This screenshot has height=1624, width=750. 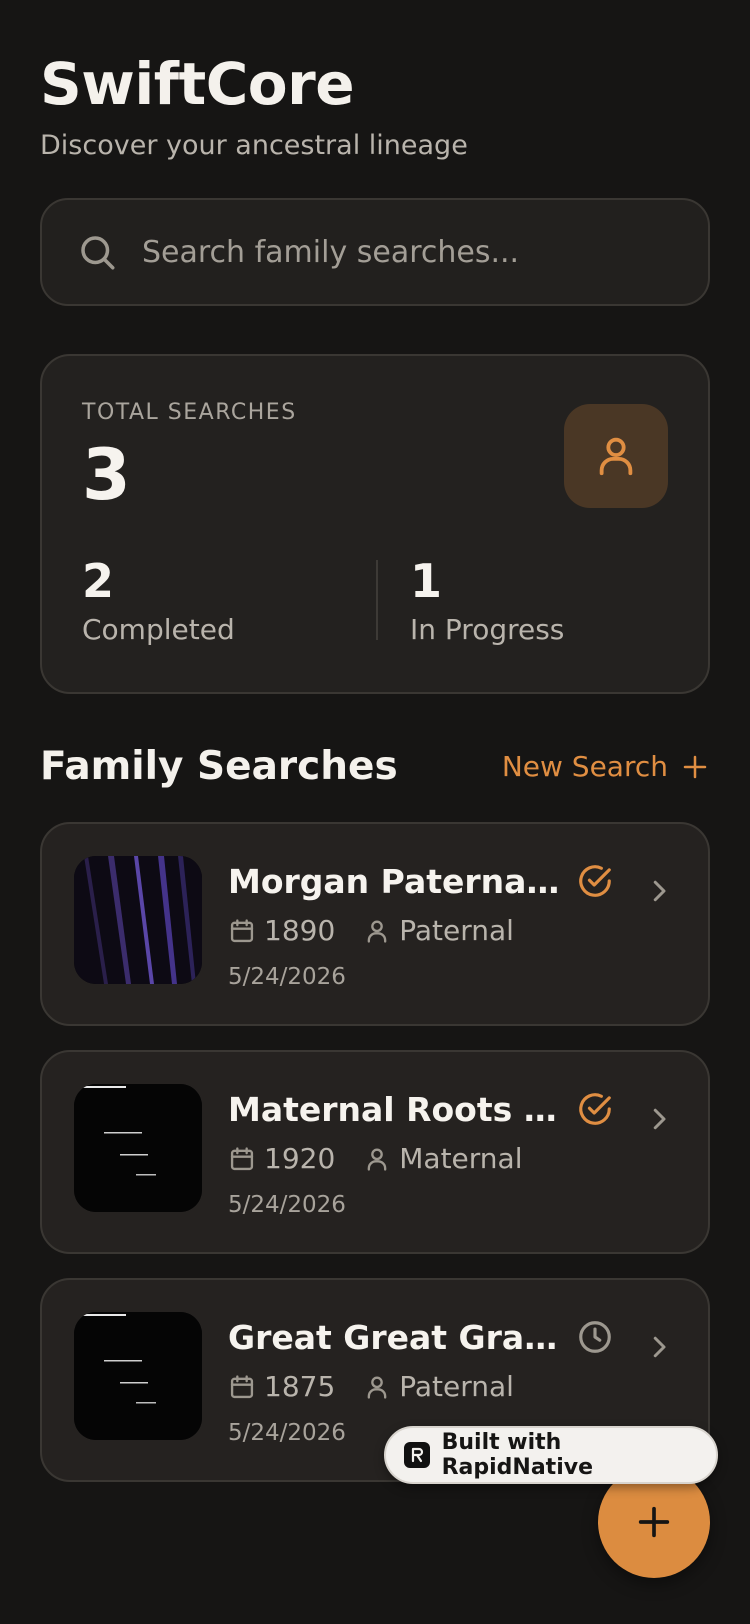 I want to click on stat-divider, so click(x=377, y=600).